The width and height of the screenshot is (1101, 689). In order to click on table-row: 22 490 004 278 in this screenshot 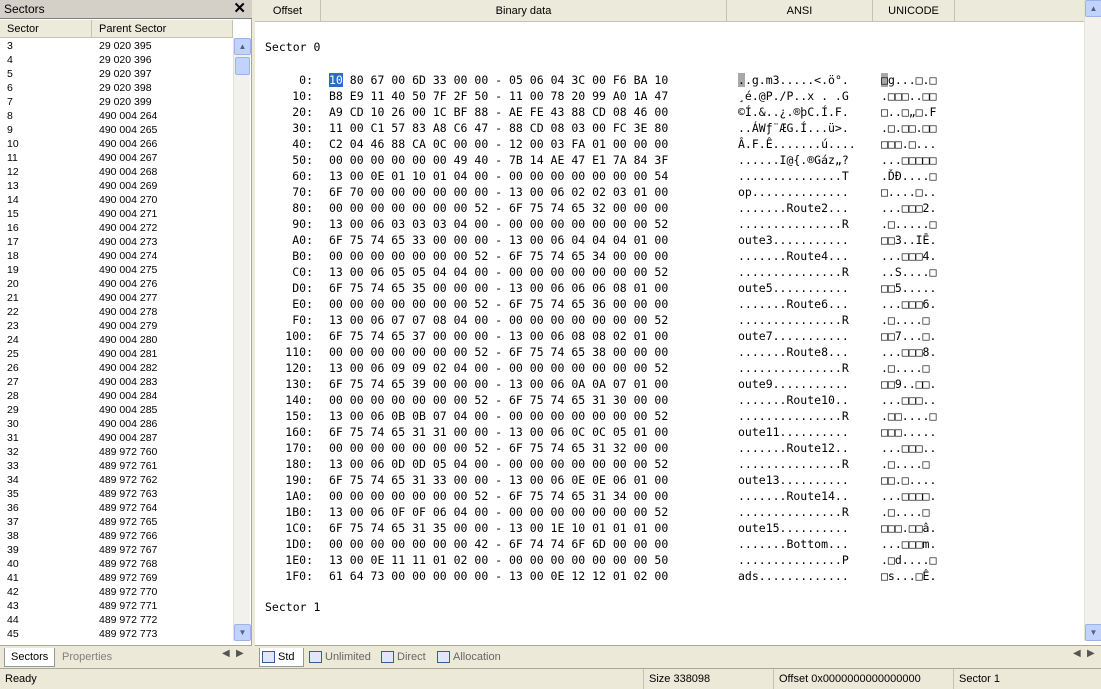, I will do `click(116, 312)`.